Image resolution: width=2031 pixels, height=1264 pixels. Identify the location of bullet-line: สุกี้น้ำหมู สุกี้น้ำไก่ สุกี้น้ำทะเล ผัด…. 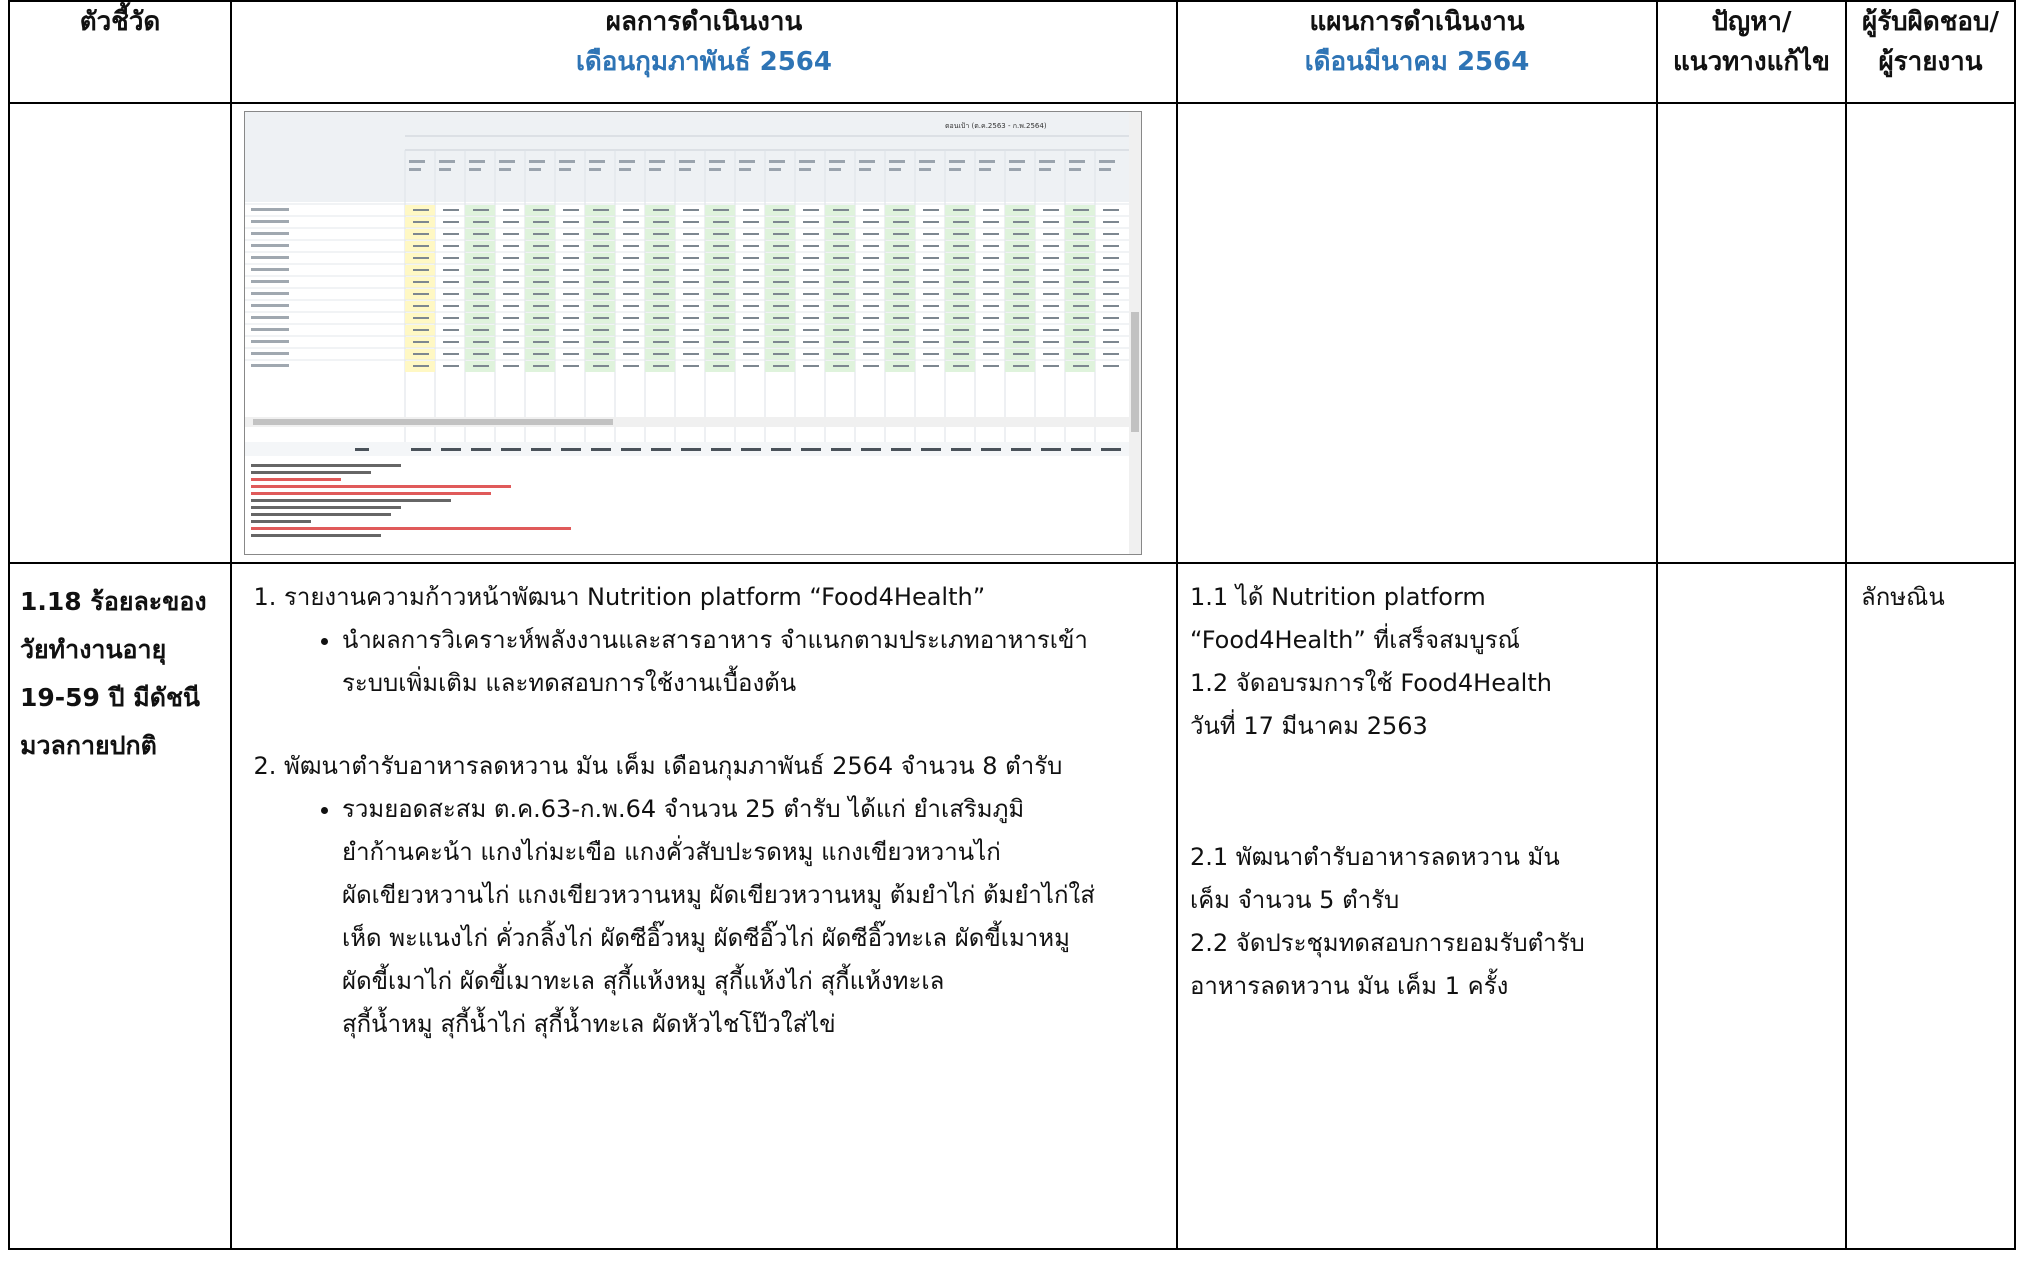
(589, 1024).